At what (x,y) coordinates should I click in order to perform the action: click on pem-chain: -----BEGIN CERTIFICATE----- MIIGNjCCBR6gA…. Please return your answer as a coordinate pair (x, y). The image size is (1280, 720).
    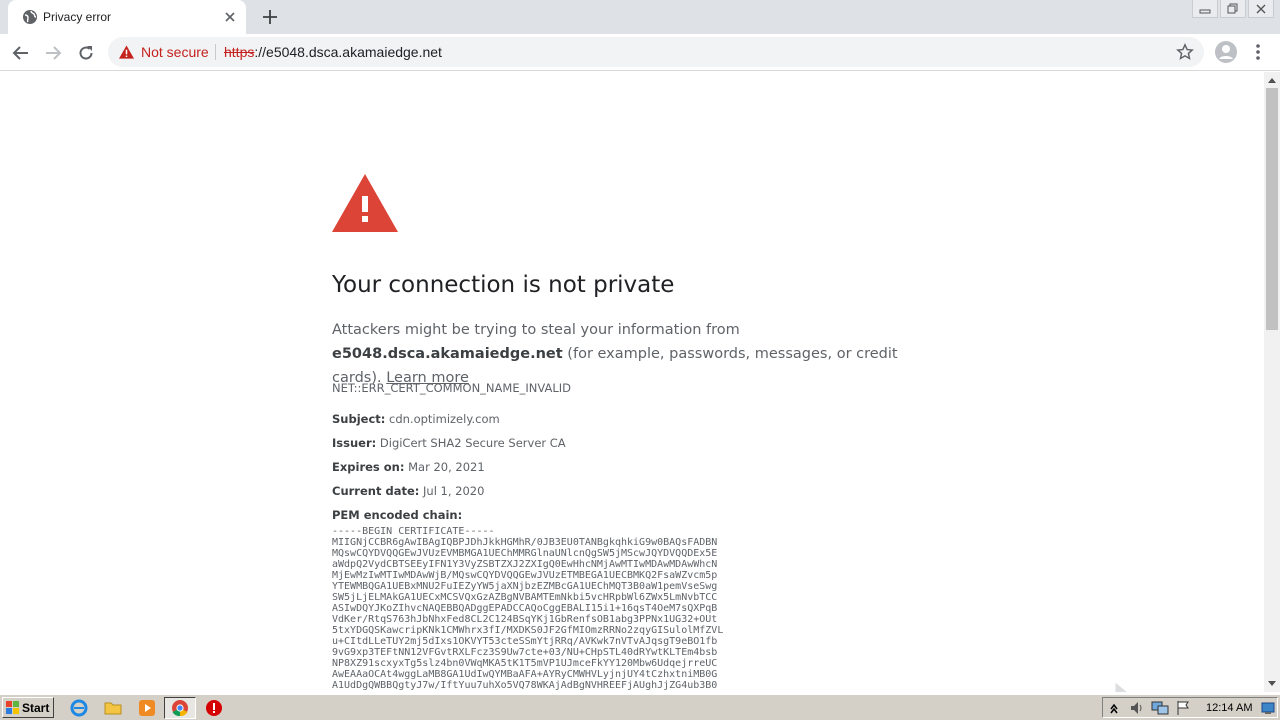
    Looking at the image, I should click on (527, 608).